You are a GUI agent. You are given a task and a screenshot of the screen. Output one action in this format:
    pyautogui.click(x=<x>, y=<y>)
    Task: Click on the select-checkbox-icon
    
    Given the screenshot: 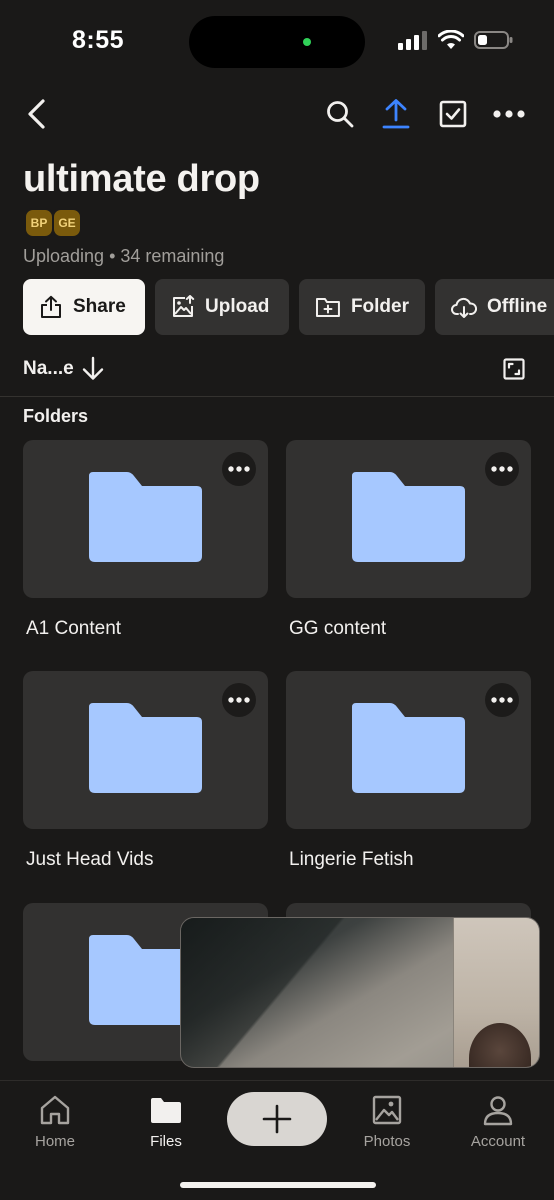 What is the action you would take?
    pyautogui.click(x=453, y=114)
    